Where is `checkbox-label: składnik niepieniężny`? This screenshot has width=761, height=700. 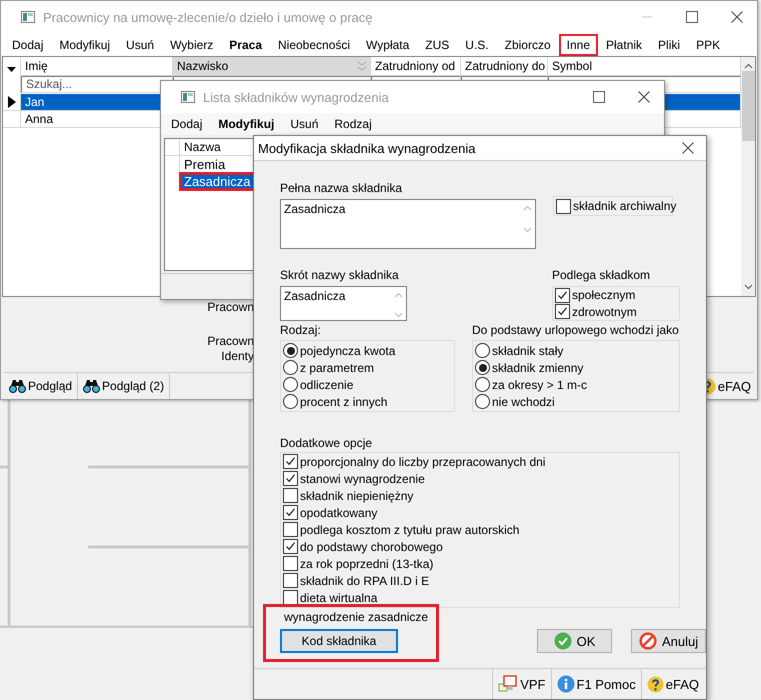
checkbox-label: składnik niepieniężny is located at coordinates (357, 495).